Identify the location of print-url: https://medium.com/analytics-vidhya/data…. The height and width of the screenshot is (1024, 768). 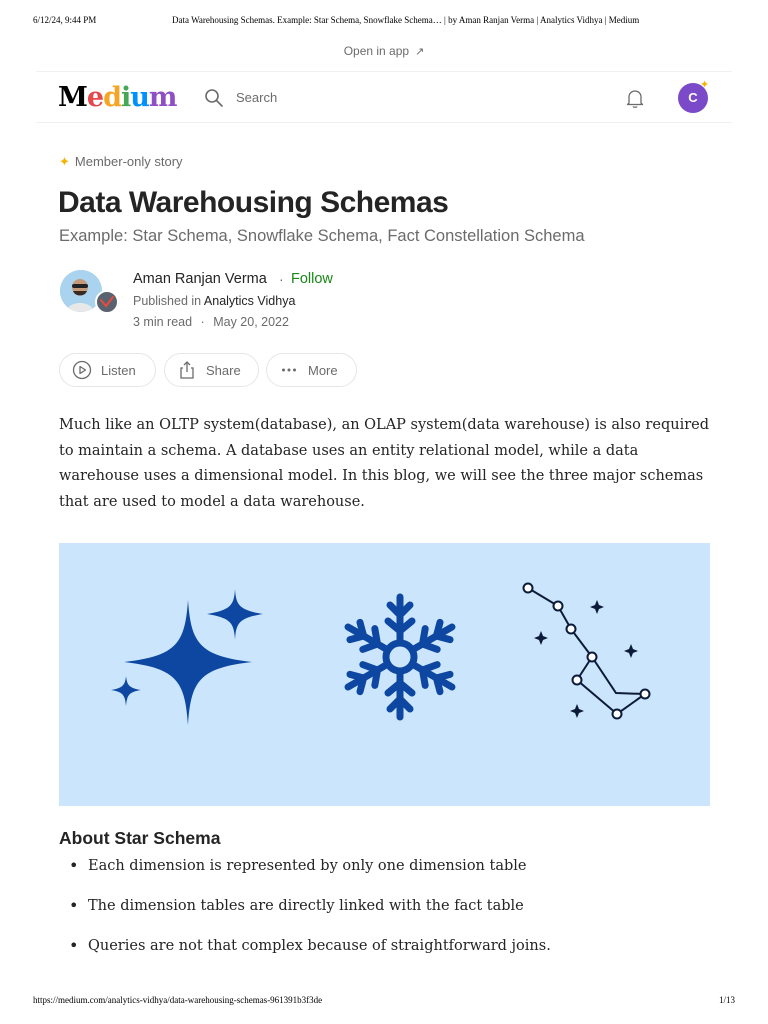
(178, 1000).